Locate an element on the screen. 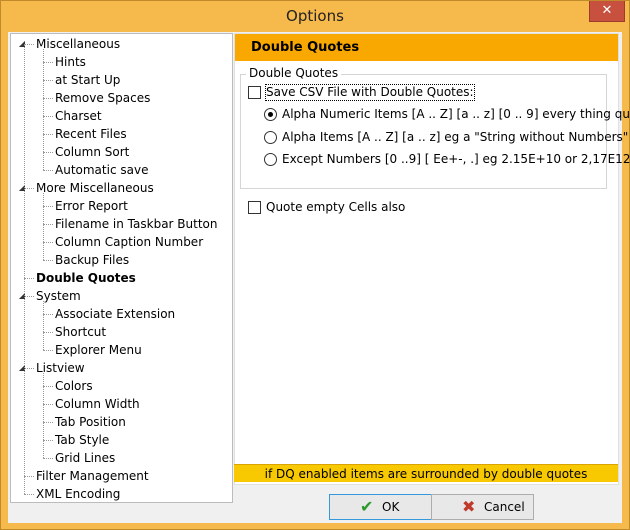  tree-item: Filter Management is located at coordinates (92, 476).